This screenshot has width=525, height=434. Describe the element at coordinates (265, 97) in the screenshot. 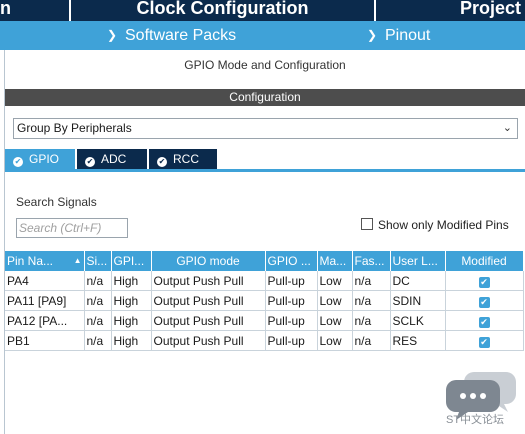

I see `configuration-header: Configuration` at that location.